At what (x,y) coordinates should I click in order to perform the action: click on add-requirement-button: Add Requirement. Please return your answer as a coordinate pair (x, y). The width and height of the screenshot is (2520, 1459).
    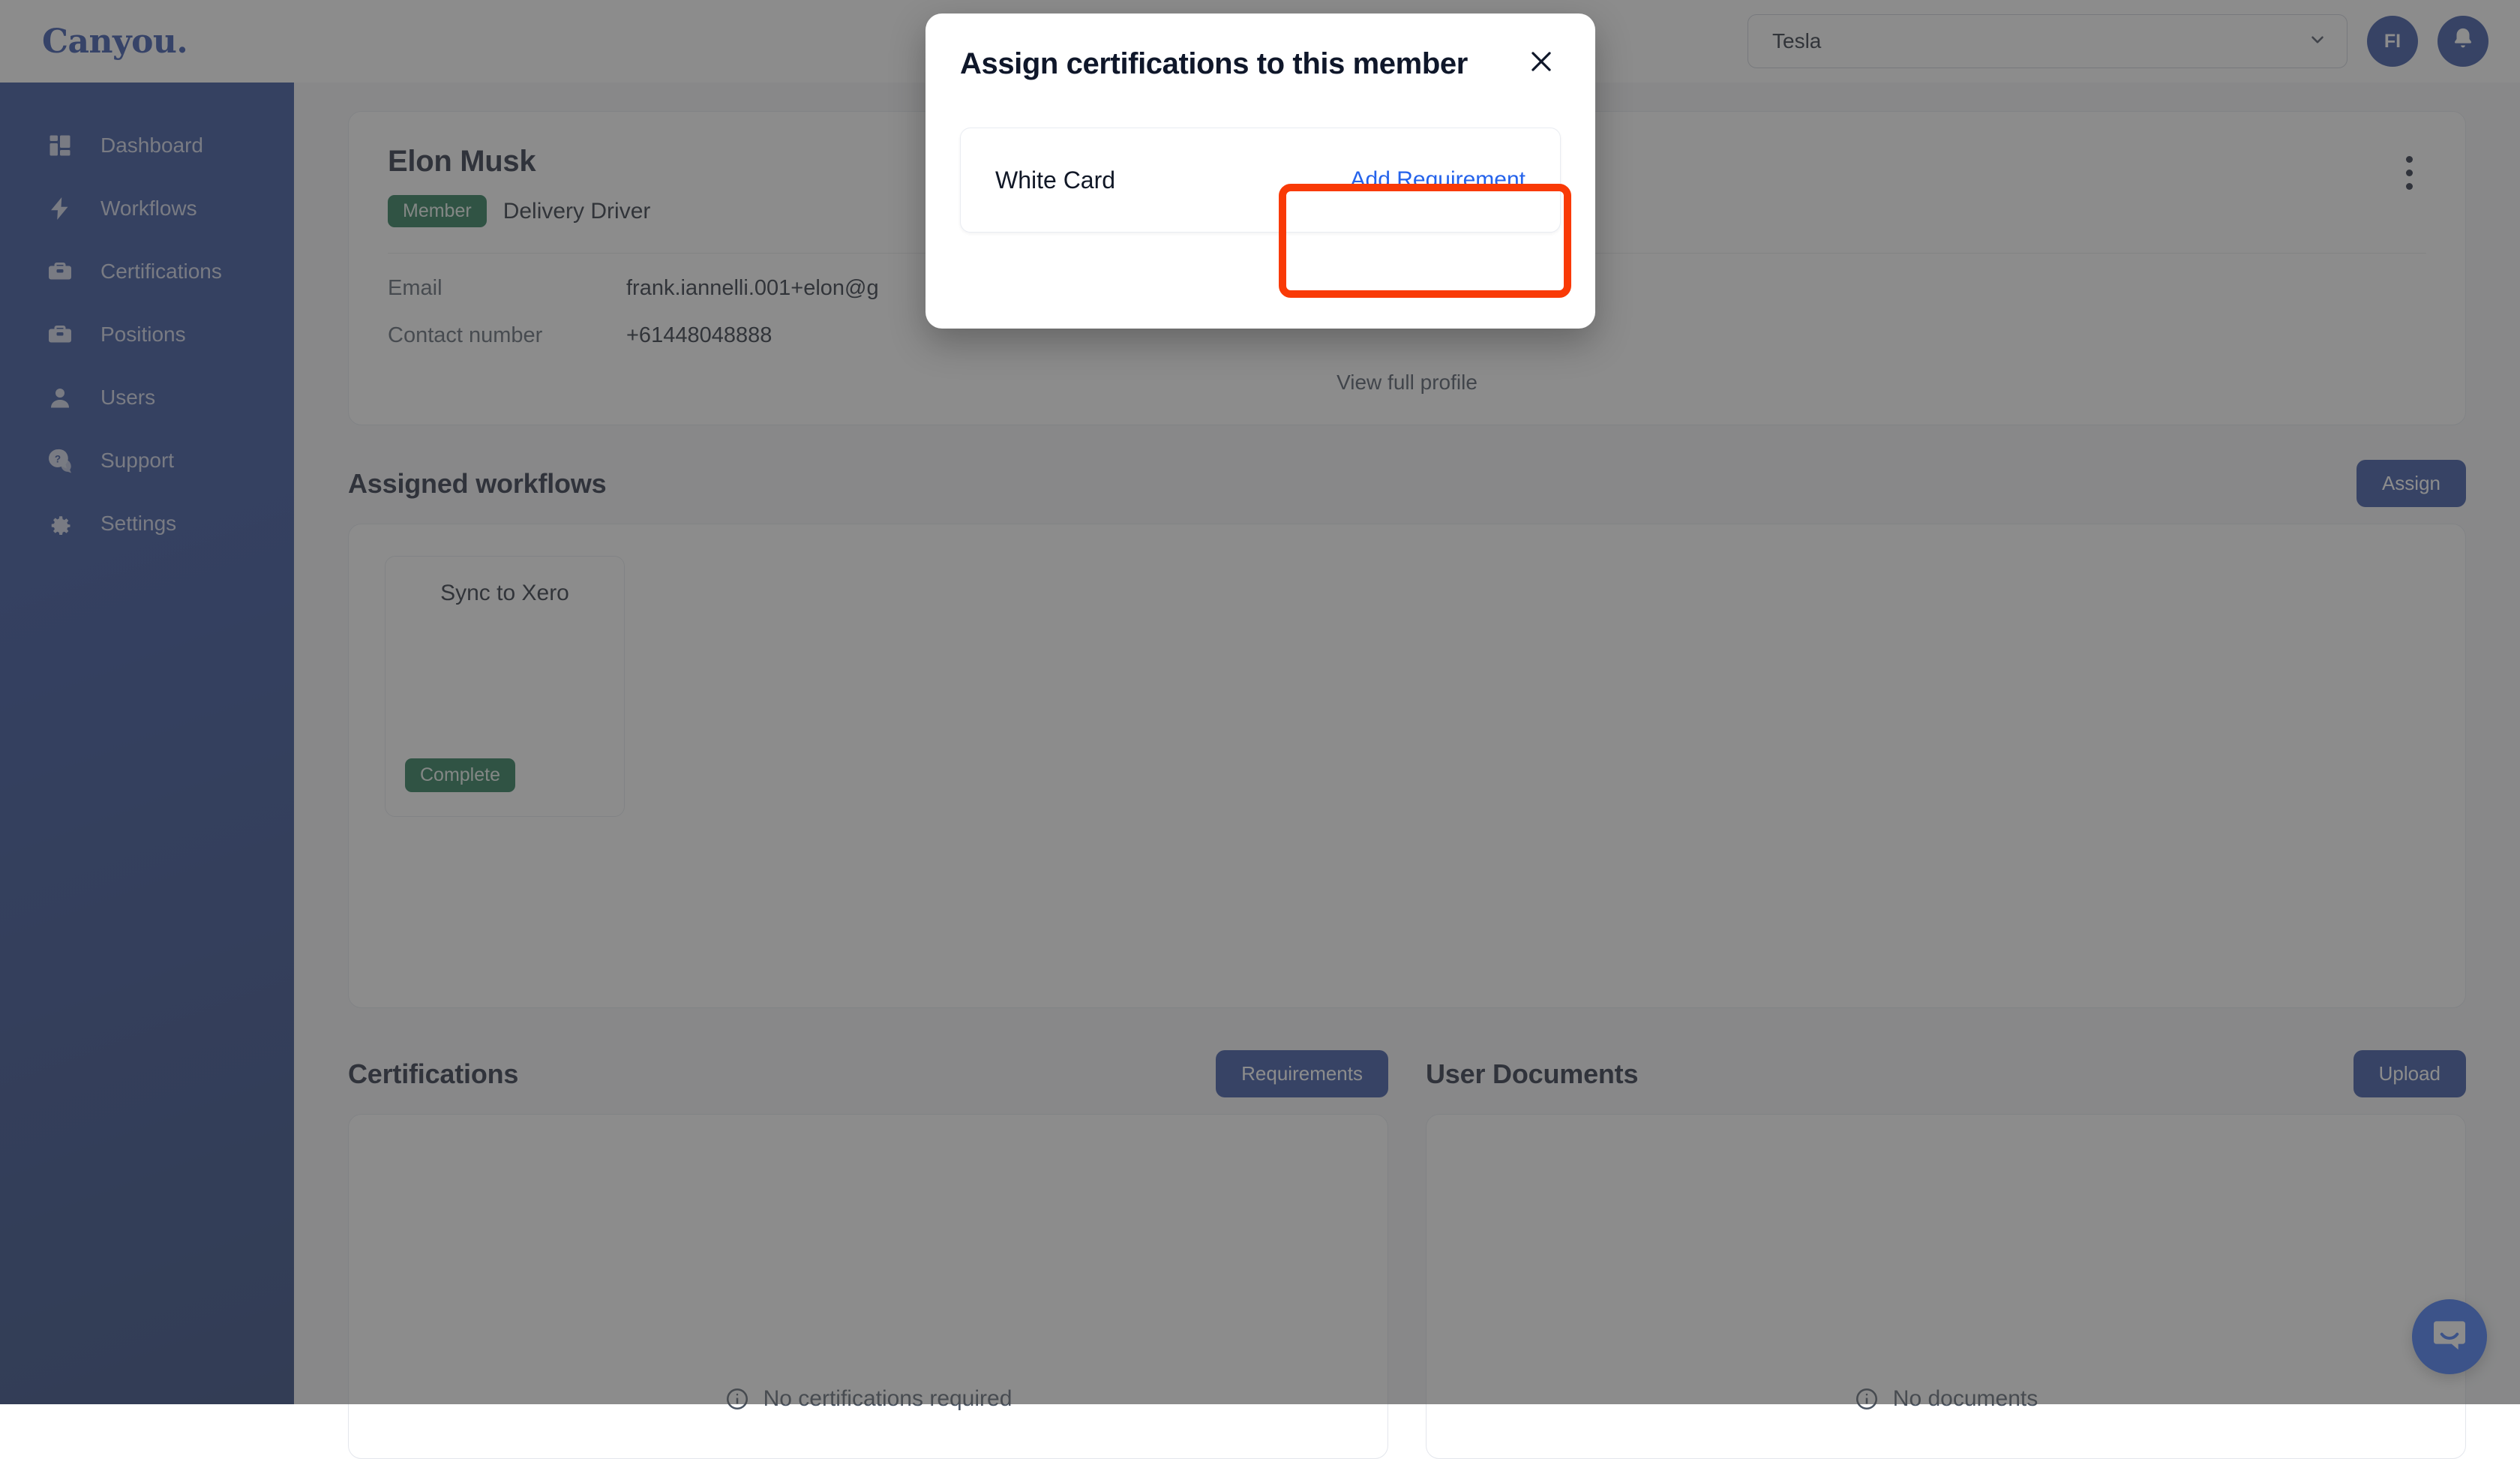
    Looking at the image, I should click on (1438, 180).